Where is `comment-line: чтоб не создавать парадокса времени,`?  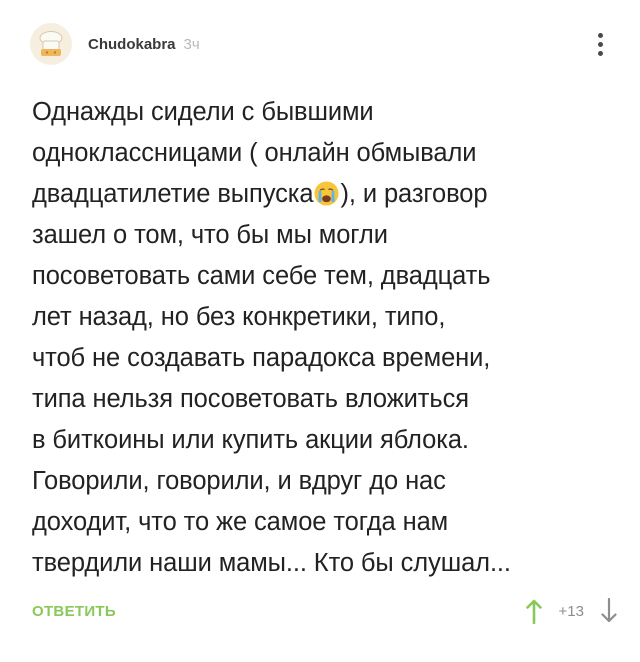
comment-line: чтоб не создавать парадокса времени, is located at coordinates (261, 358).